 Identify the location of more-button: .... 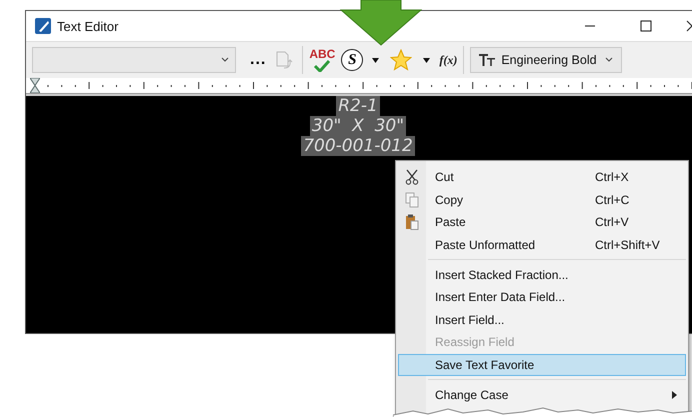
(258, 60).